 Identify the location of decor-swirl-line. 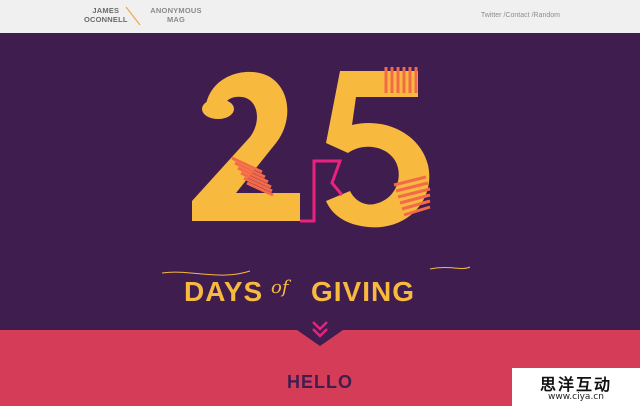
(316, 271).